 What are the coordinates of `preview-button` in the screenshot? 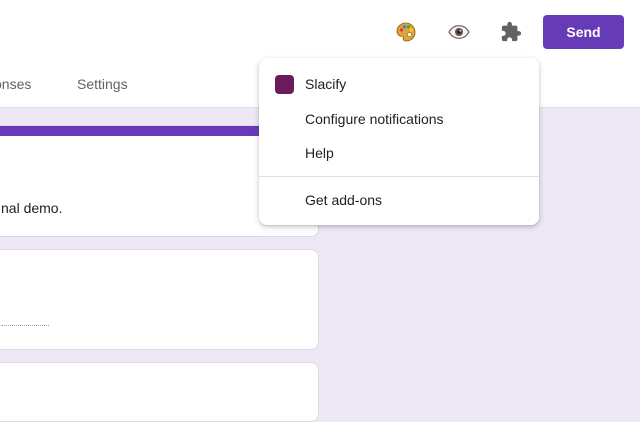 It's located at (459, 32).